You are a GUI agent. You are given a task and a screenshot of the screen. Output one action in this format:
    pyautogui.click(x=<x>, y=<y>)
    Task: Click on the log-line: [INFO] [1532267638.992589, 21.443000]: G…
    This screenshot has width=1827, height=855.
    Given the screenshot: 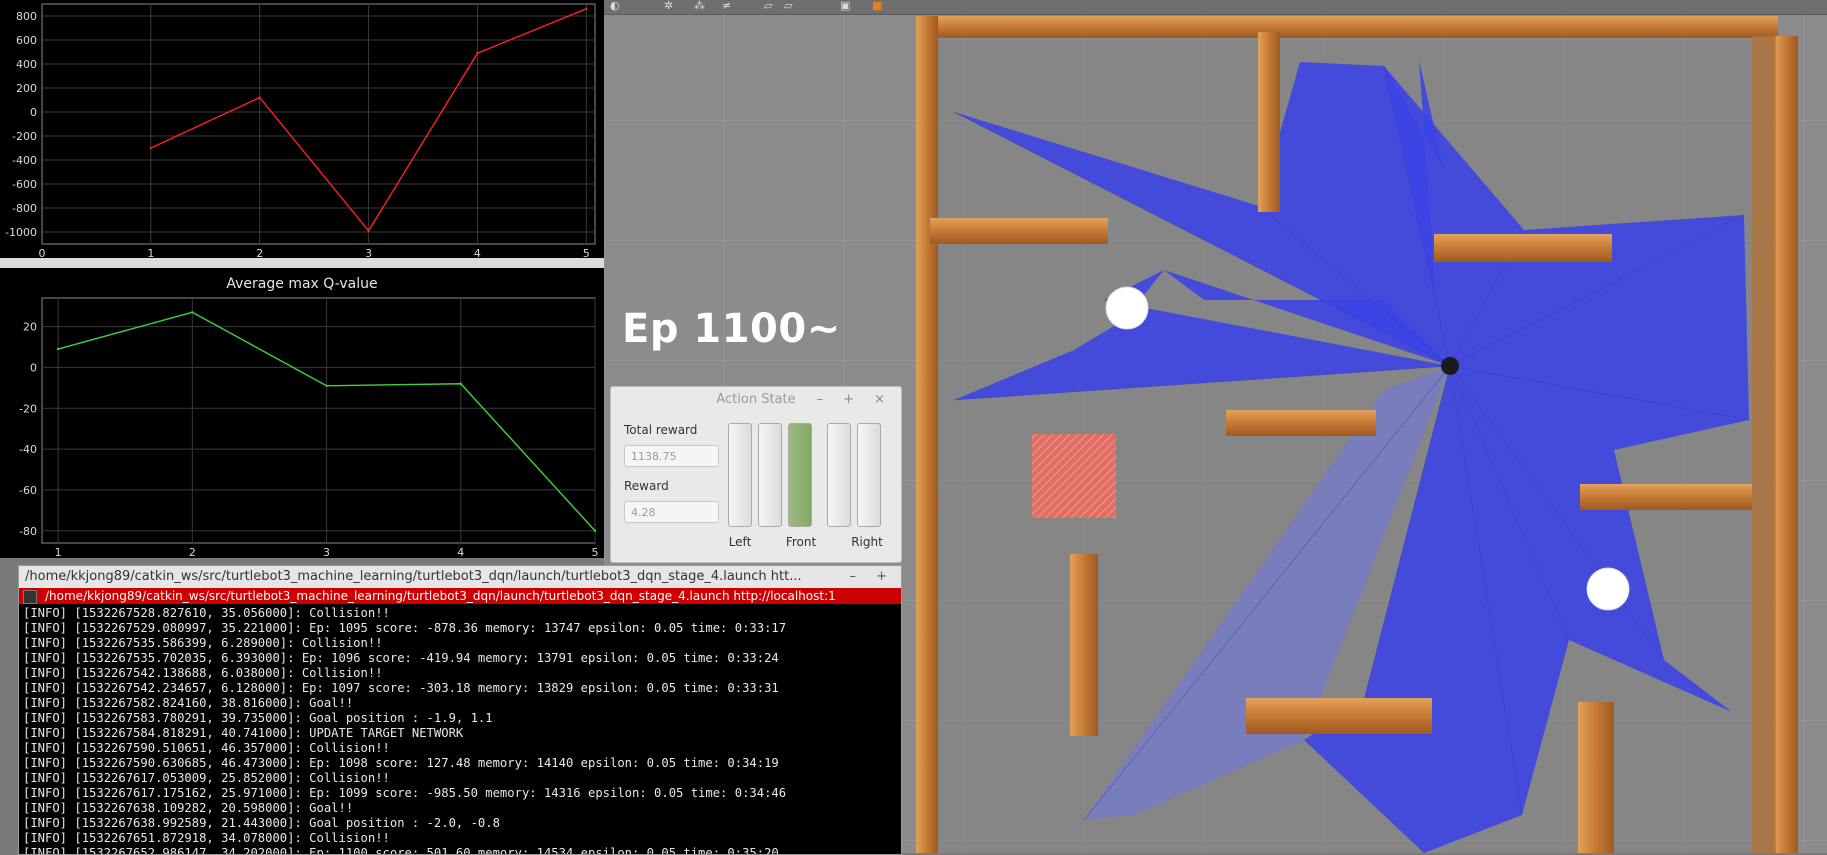 What is the action you would take?
    pyautogui.click(x=261, y=823)
    